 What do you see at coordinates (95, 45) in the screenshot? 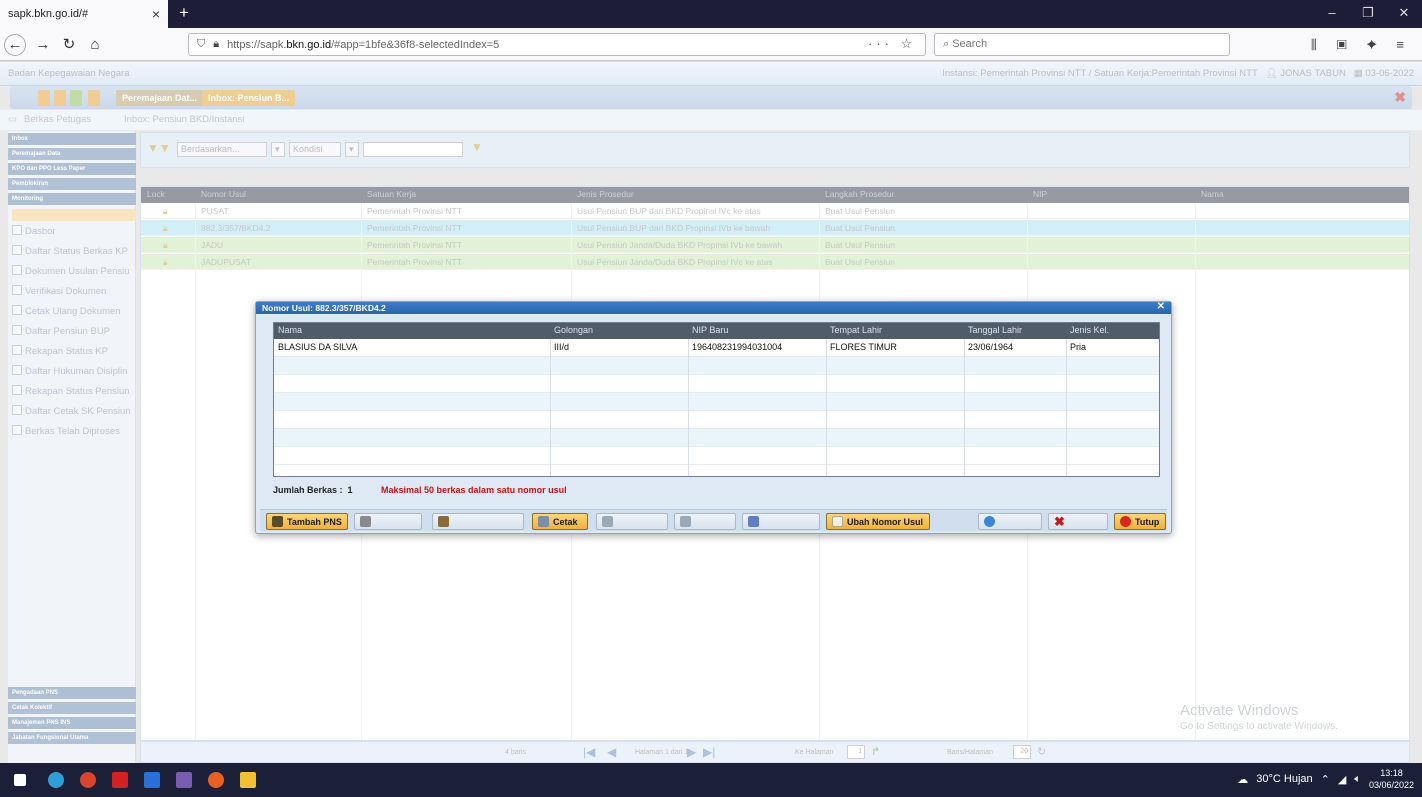
I see `home-icon: ⌂` at bounding box center [95, 45].